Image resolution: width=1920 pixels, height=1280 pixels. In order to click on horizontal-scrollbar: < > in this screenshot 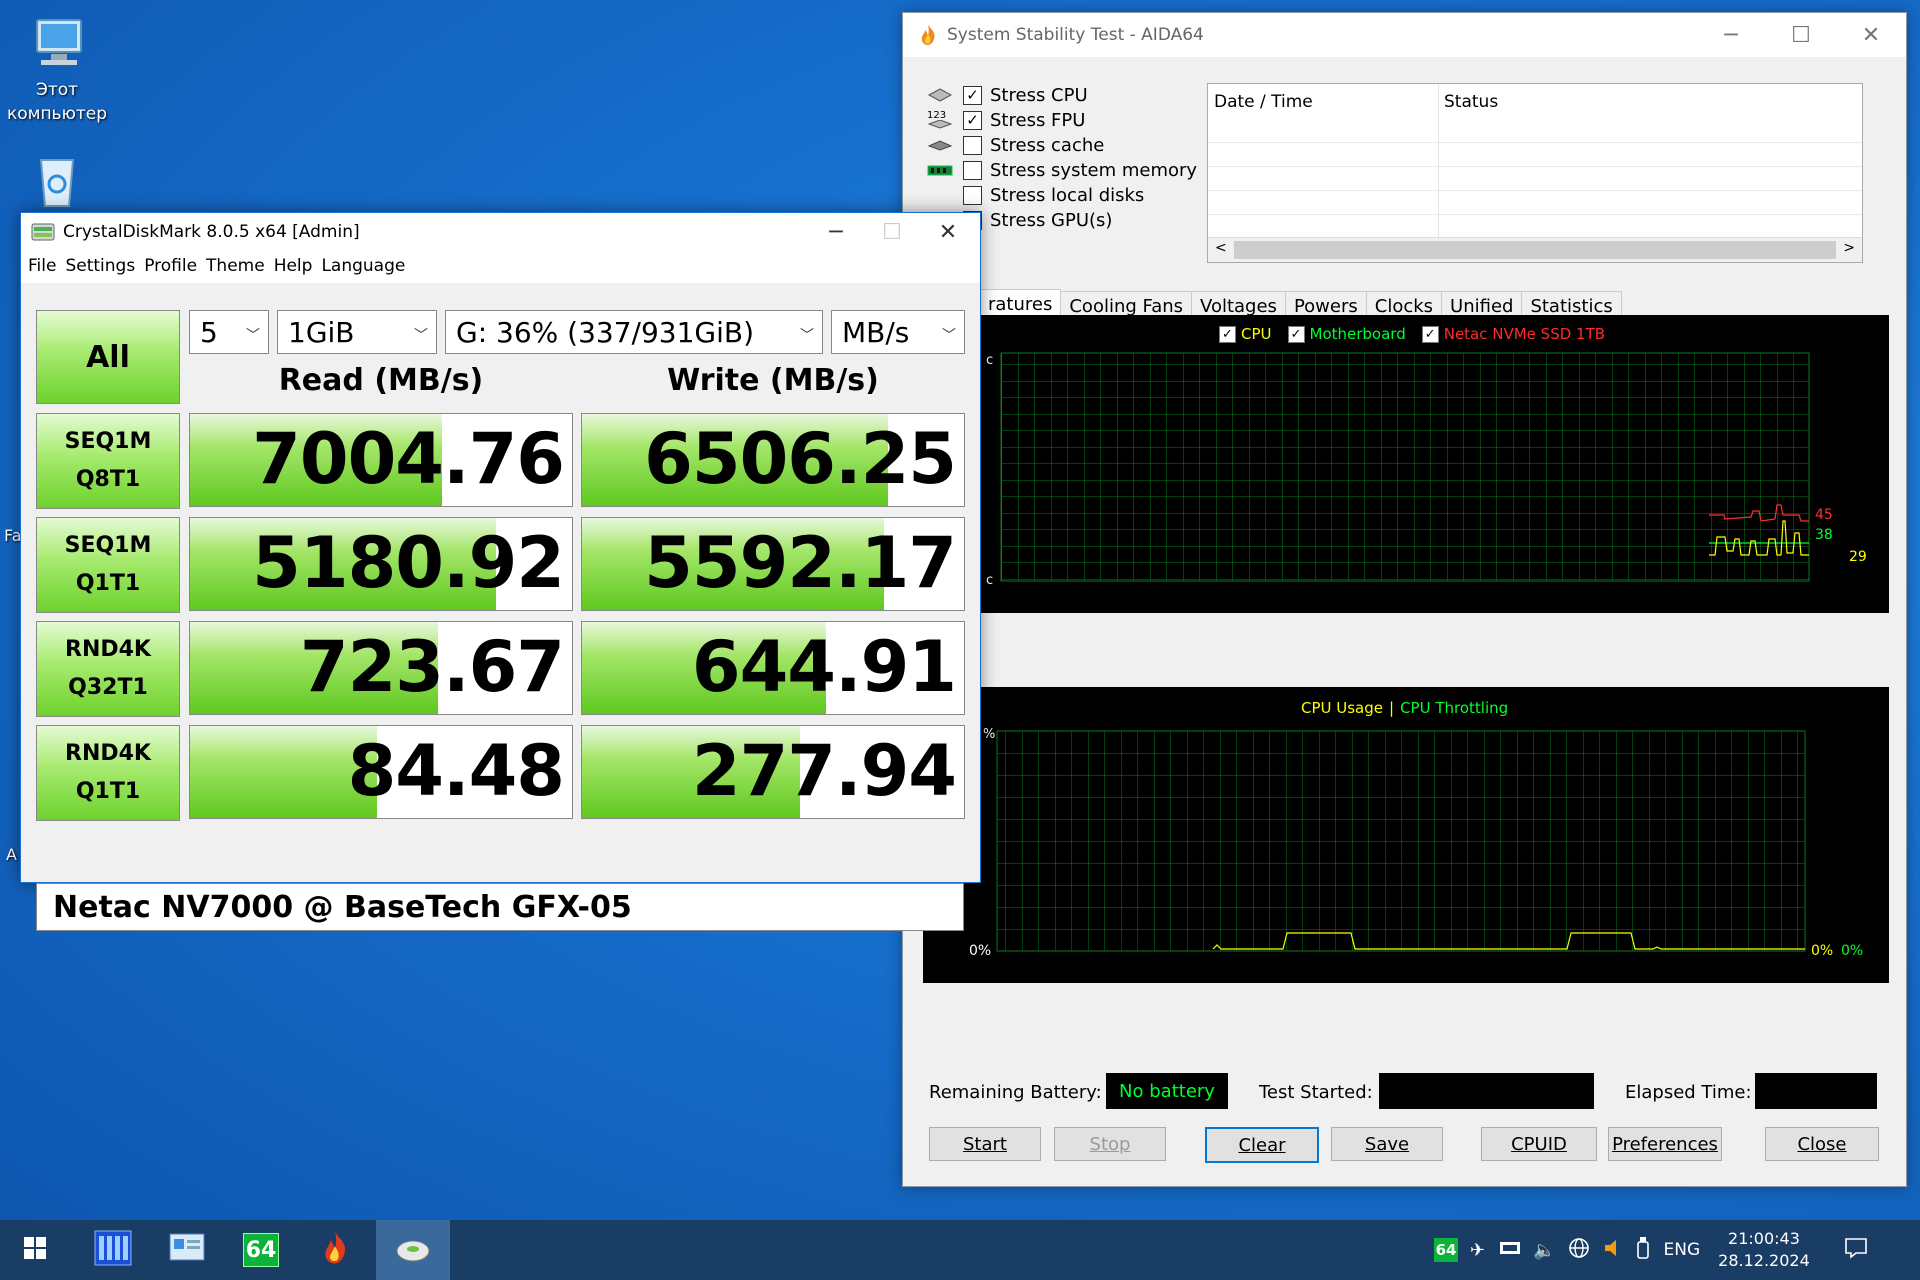, I will do `click(1535, 249)`.